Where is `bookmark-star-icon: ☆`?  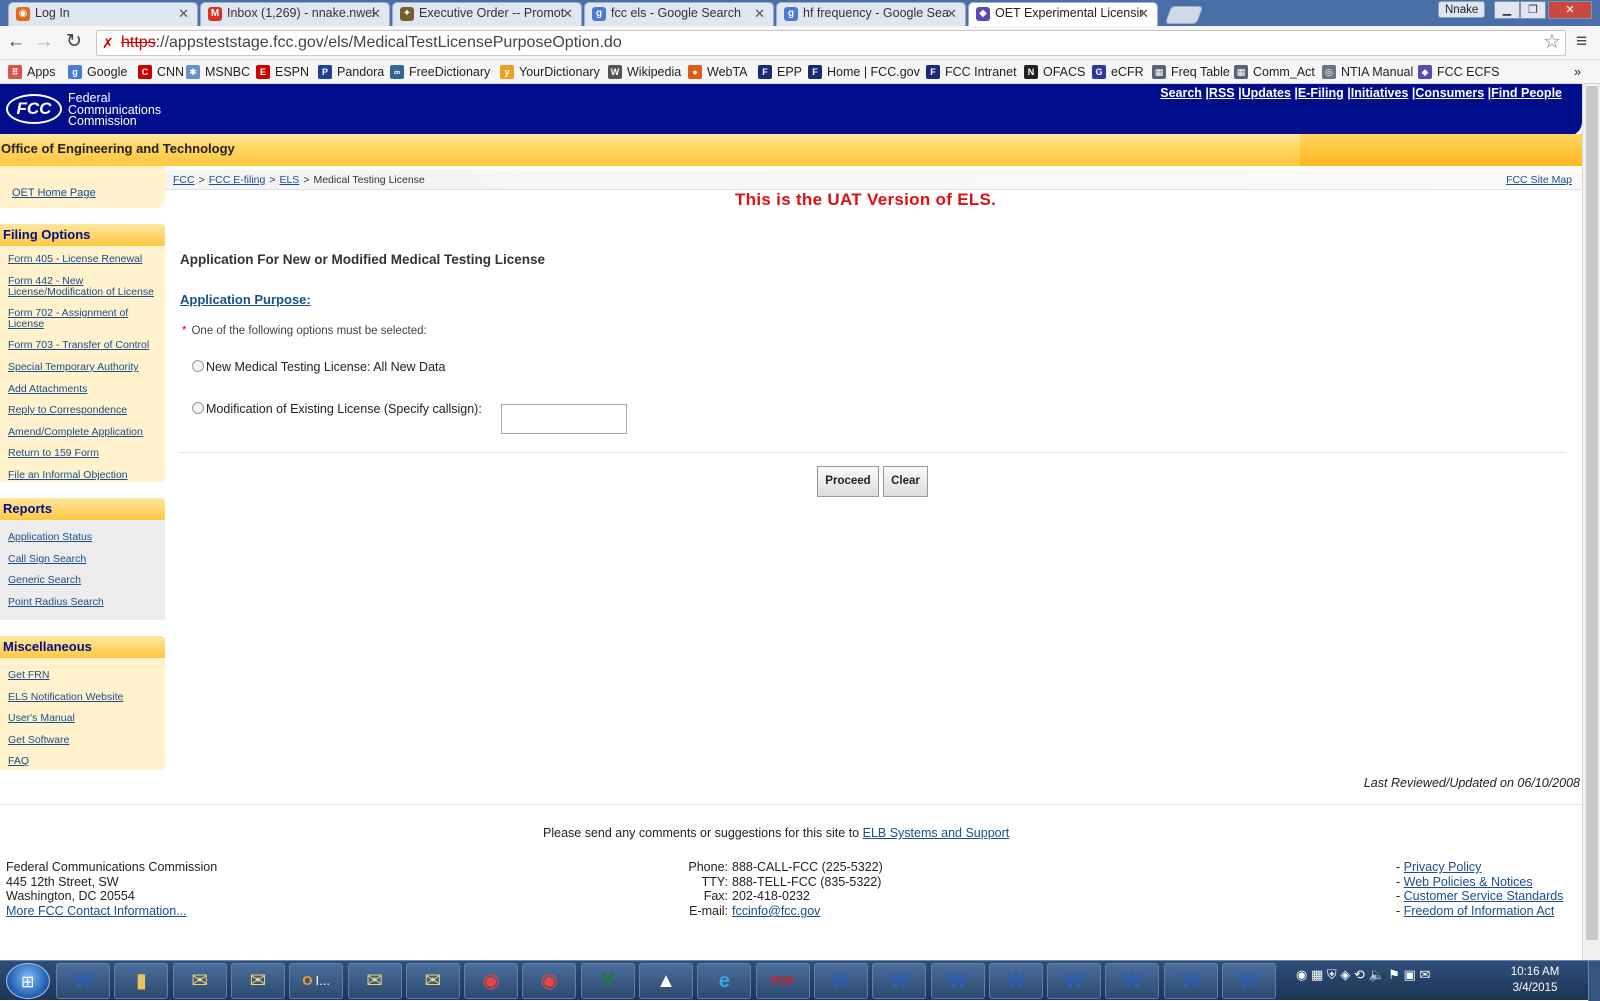 bookmark-star-icon: ☆ is located at coordinates (1552, 42).